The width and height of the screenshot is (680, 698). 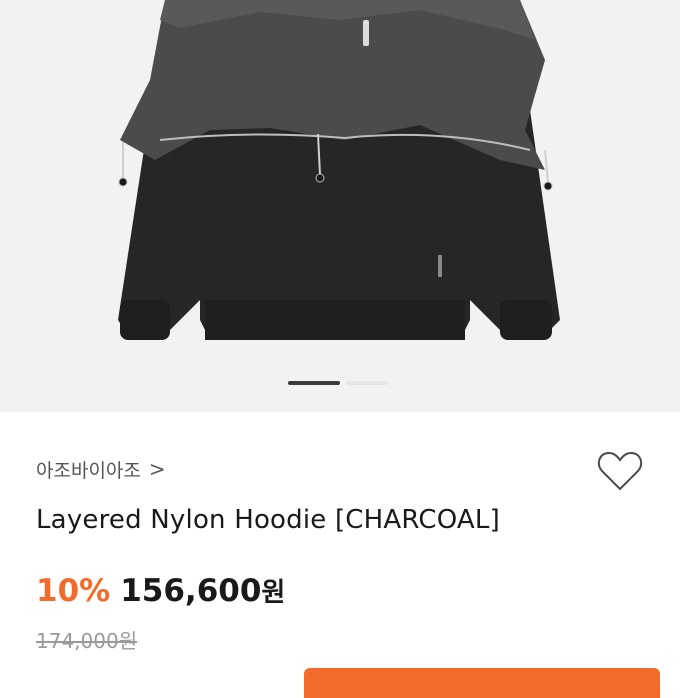 I want to click on heart-outline-icon, so click(x=620, y=471).